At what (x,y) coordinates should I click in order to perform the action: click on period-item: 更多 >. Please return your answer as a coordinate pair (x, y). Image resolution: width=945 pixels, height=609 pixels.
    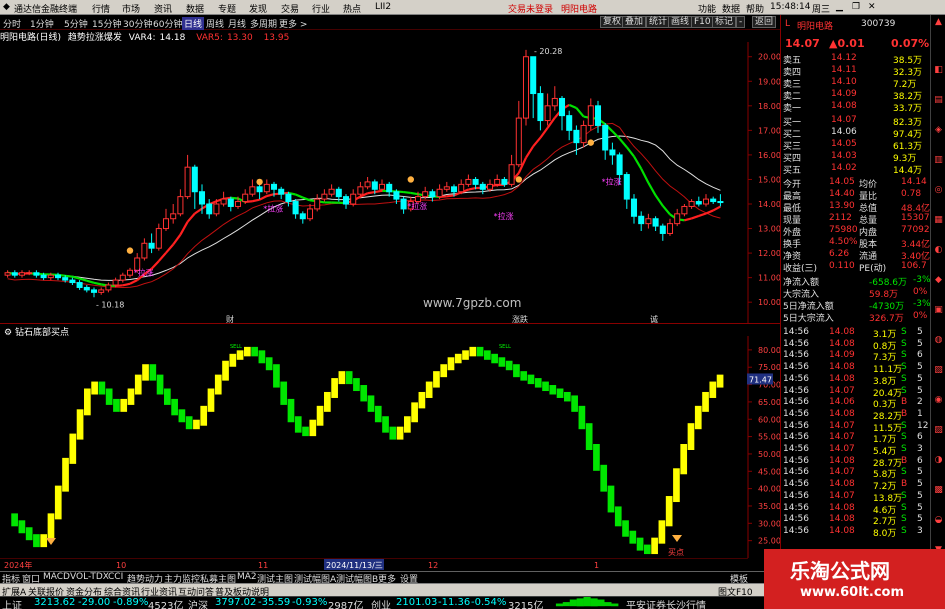
    Looking at the image, I should click on (293, 23).